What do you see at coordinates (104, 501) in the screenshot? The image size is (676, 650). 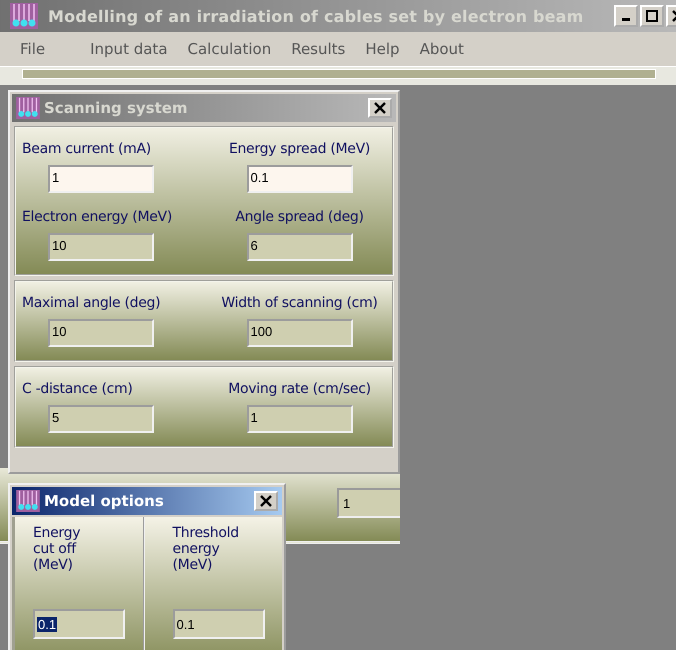 I see `dialog-title: Model options` at bounding box center [104, 501].